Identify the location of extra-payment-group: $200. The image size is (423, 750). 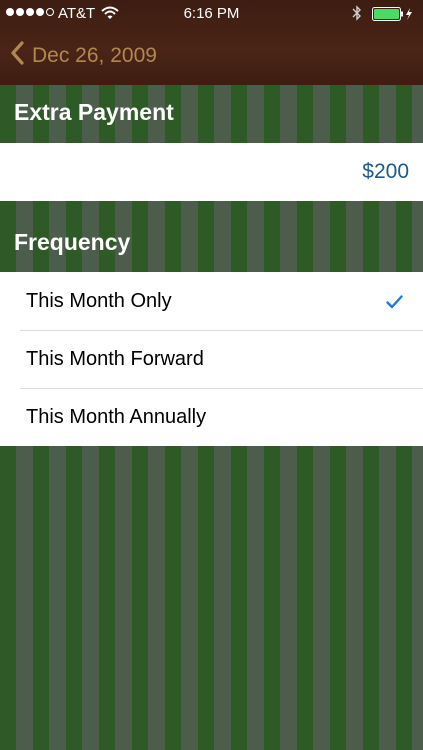
(211, 172).